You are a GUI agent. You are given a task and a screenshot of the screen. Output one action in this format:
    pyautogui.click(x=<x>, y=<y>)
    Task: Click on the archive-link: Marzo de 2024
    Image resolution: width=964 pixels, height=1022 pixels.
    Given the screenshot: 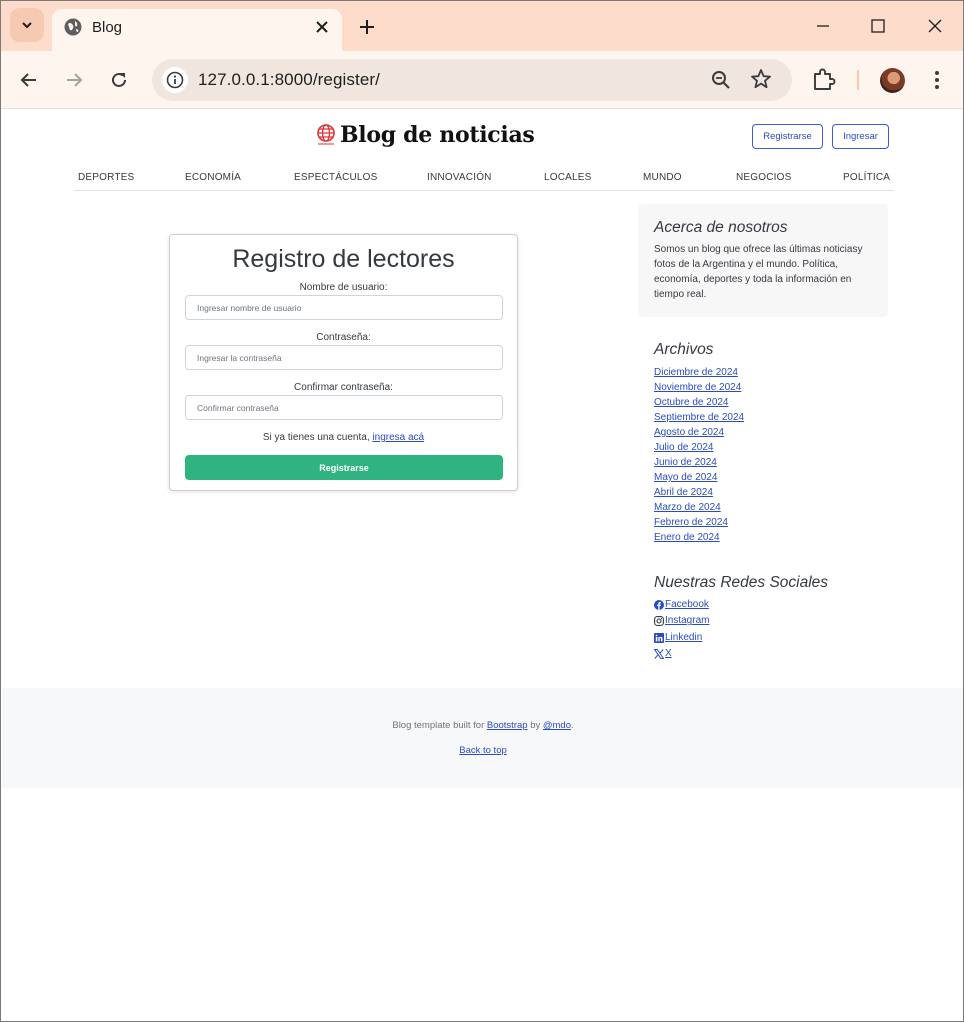 What is the action you would take?
    pyautogui.click(x=687, y=507)
    